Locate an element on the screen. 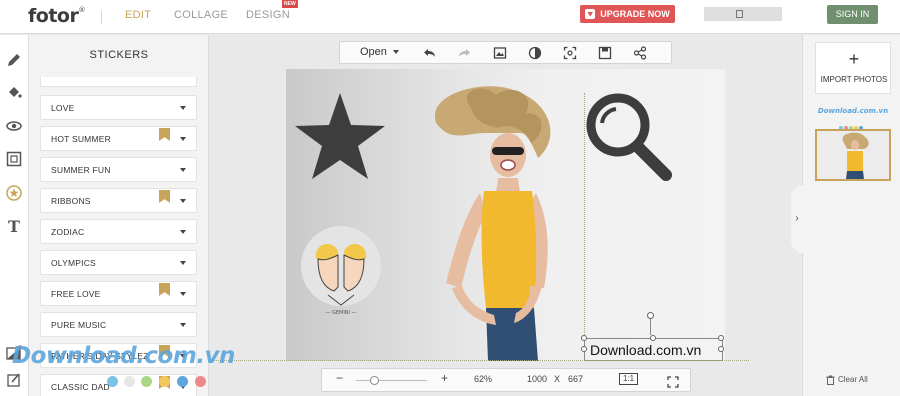 The width and height of the screenshot is (900, 396). star-sticker is located at coordinates (340, 137).